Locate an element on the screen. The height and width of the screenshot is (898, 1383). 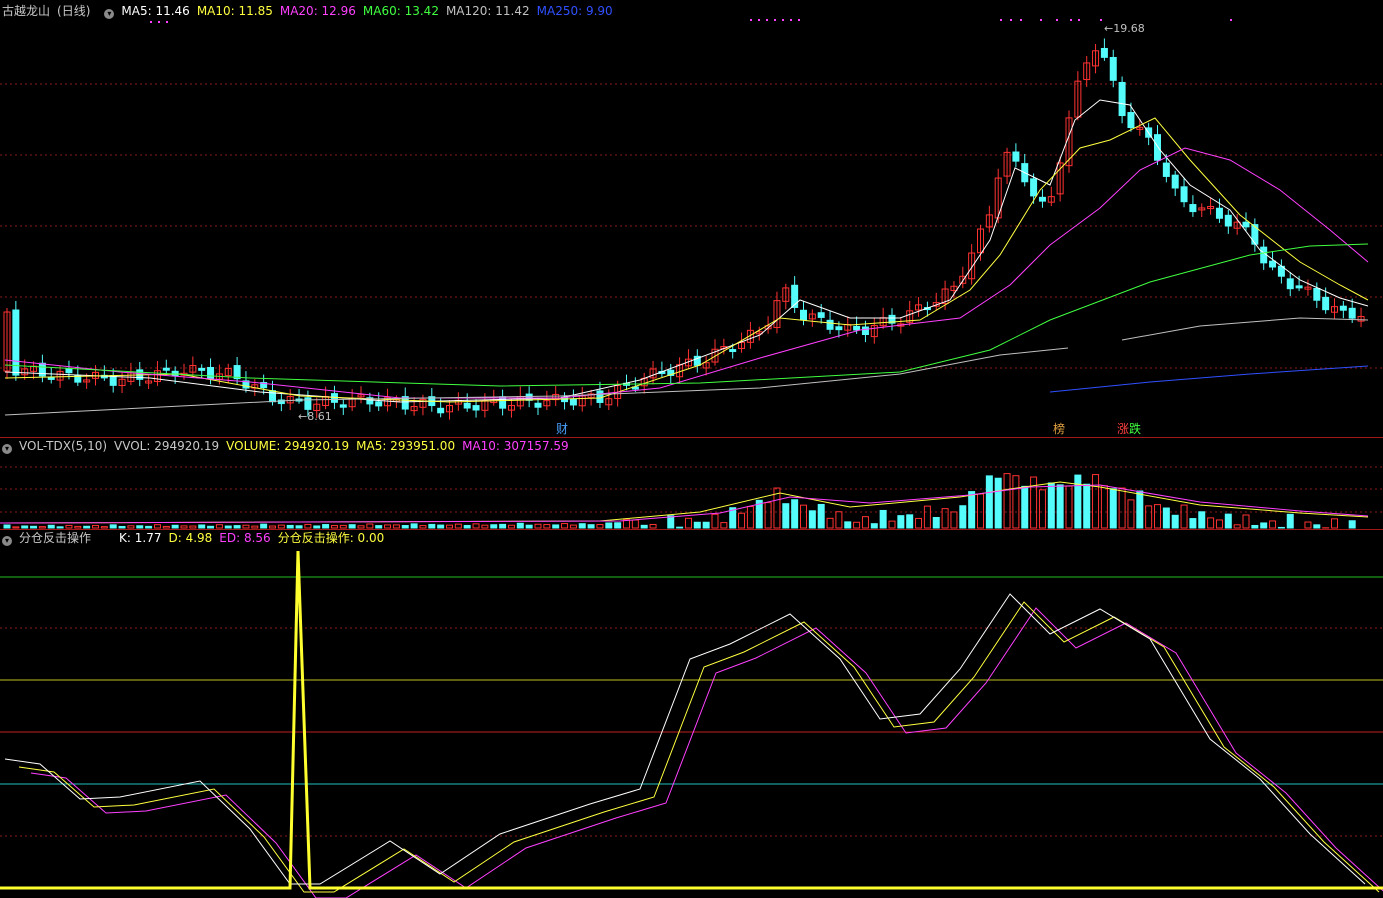
volume-ma10-line is located at coordinates (684, 504).